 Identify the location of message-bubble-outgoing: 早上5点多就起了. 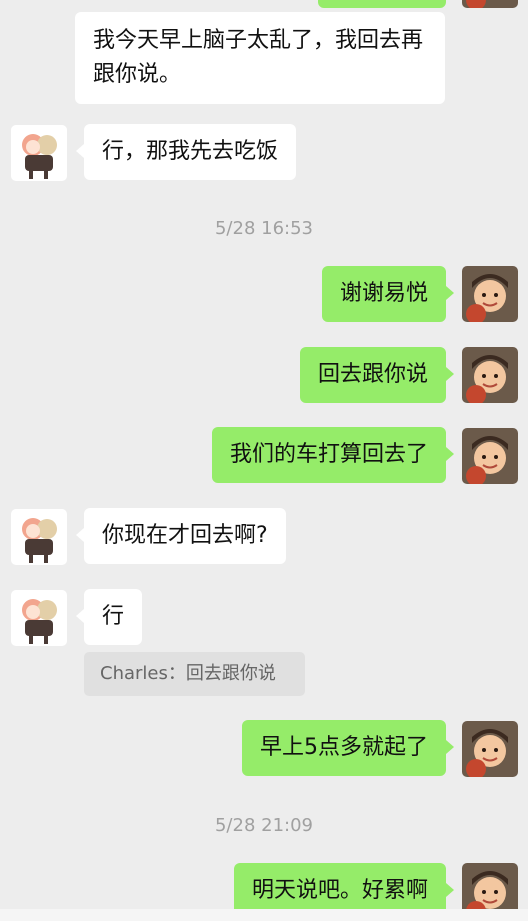
(348, 748).